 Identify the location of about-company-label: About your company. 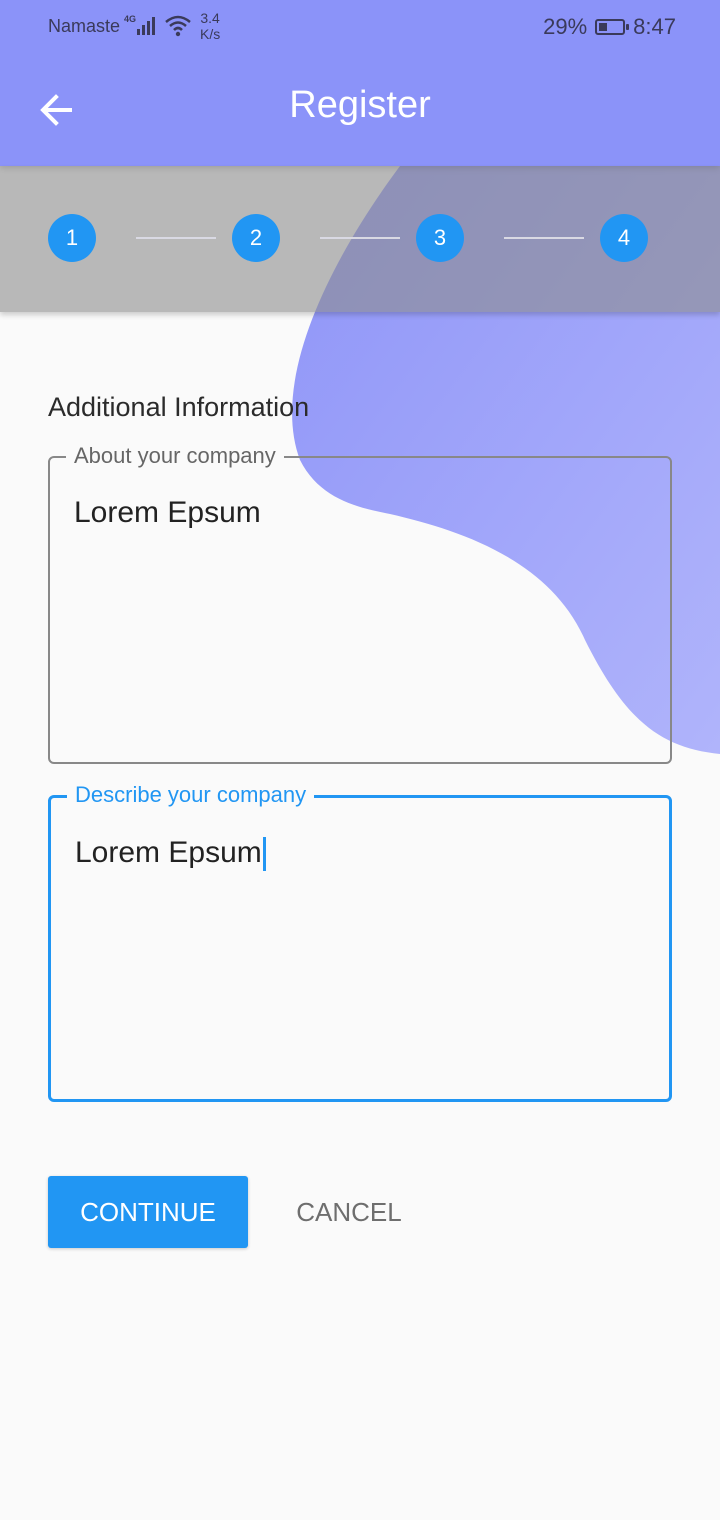
(175, 456).